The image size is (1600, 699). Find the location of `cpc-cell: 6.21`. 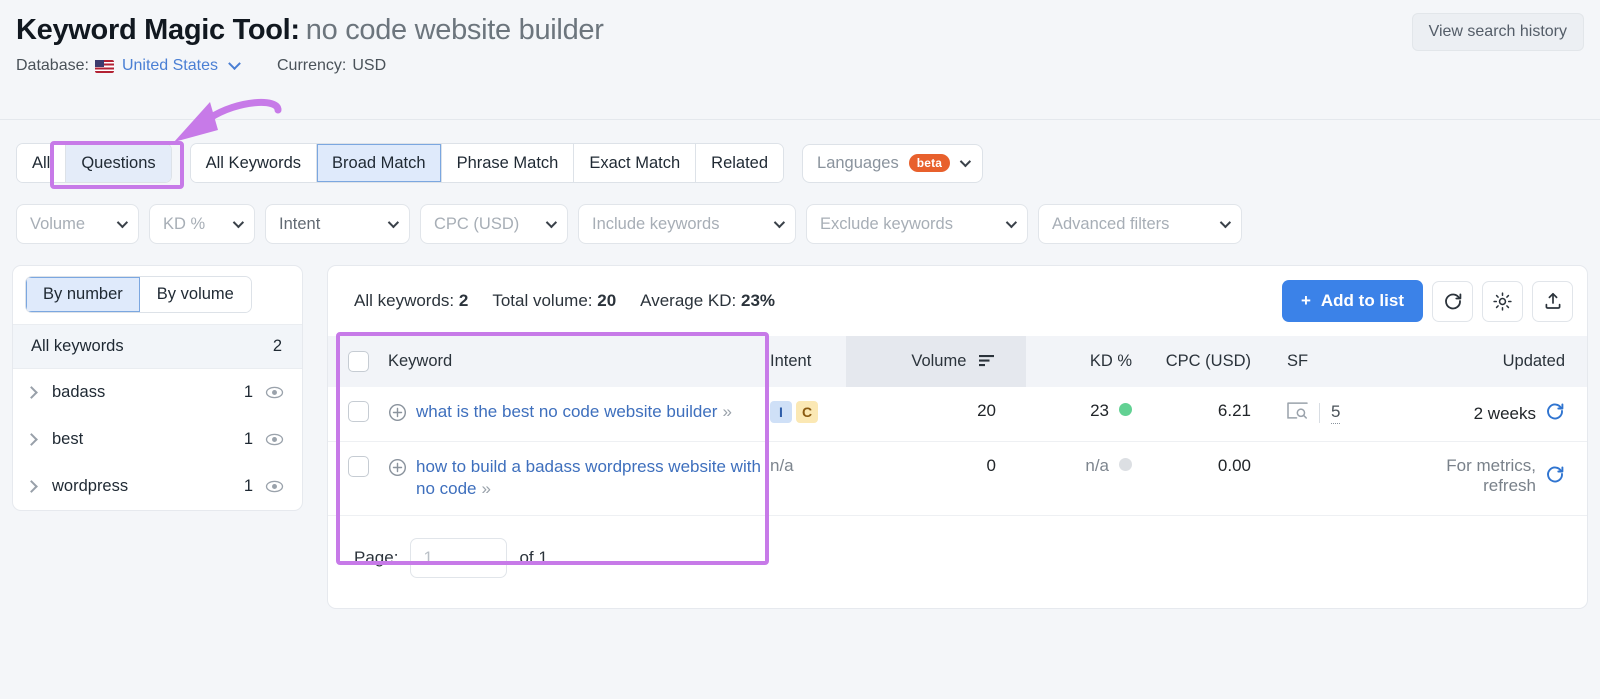

cpc-cell: 6.21 is located at coordinates (1206, 414).